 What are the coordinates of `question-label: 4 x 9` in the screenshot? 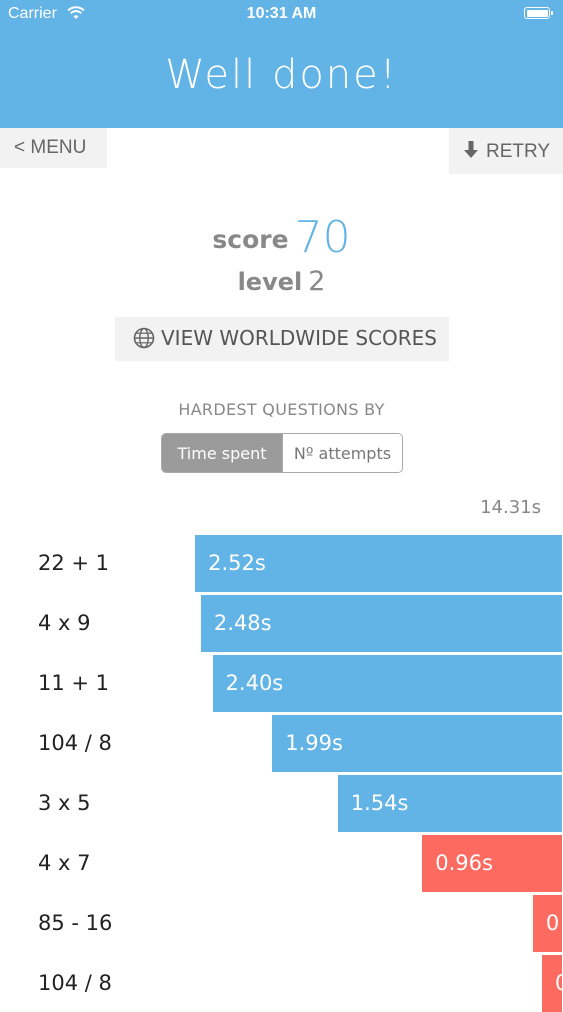 It's located at (64, 623).